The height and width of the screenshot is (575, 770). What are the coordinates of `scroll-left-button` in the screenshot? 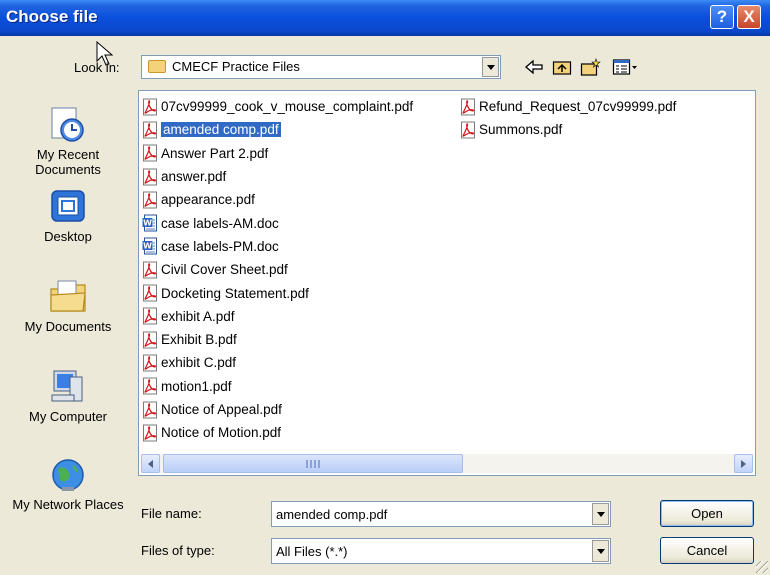 It's located at (150, 463).